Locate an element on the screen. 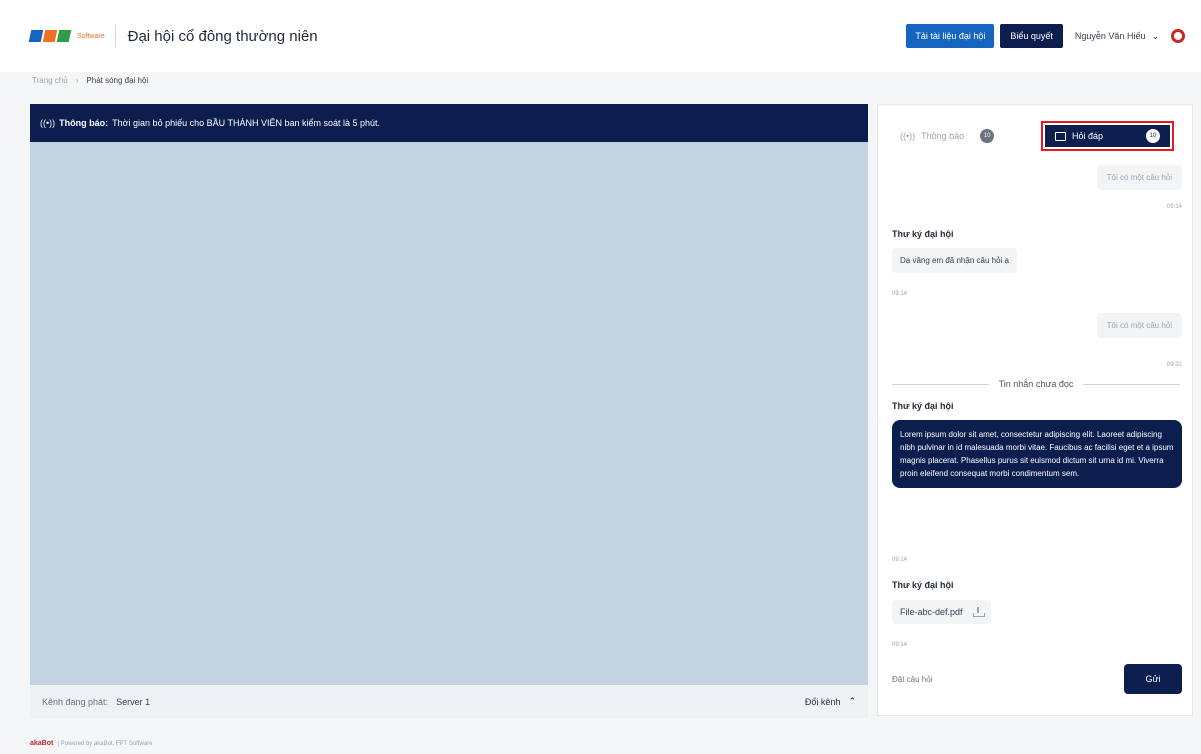  channel-label: Kênh đang phát: is located at coordinates (75, 701).